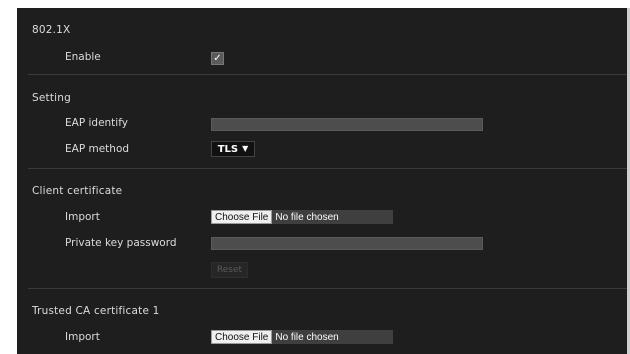  What do you see at coordinates (121, 243) in the screenshot?
I see `private-key-password-label: Private key password` at bounding box center [121, 243].